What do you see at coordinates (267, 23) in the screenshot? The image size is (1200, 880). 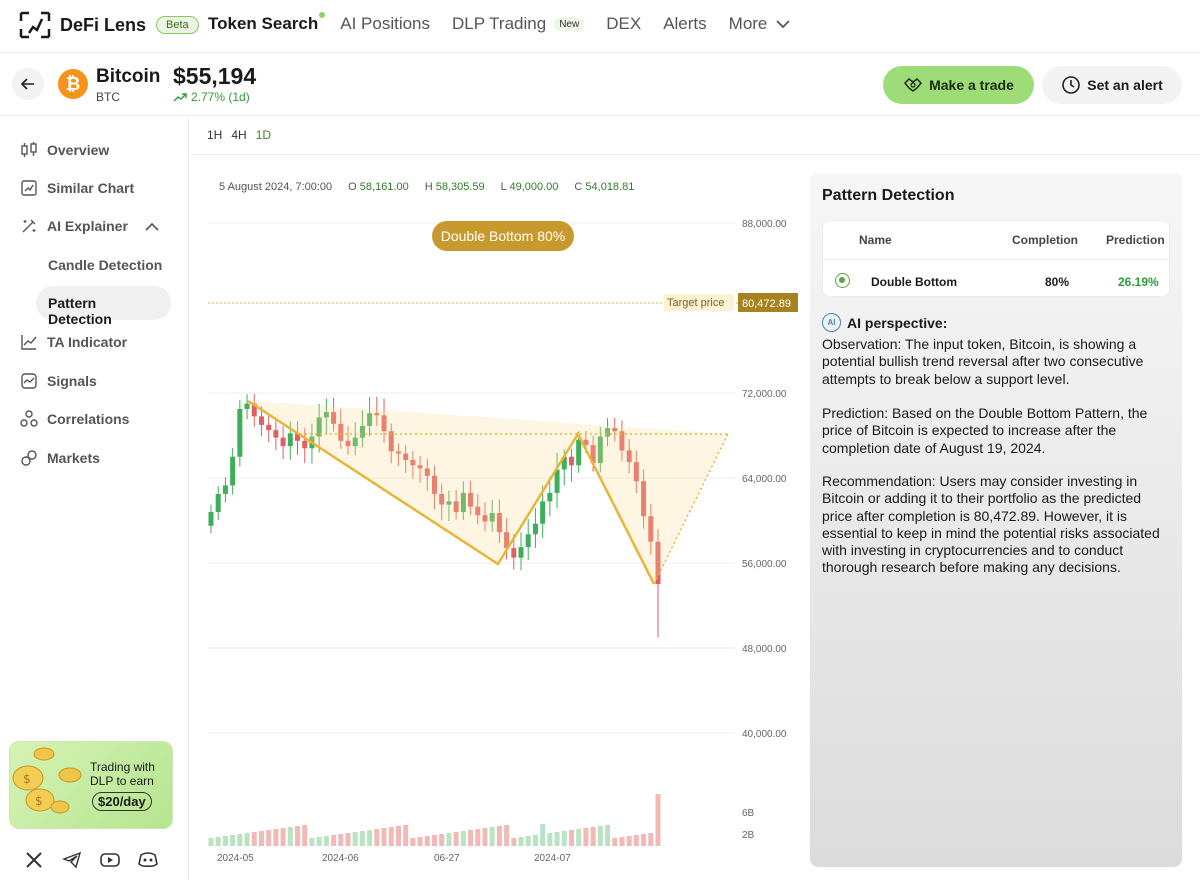 I see `nav-token-search: Token Search` at bounding box center [267, 23].